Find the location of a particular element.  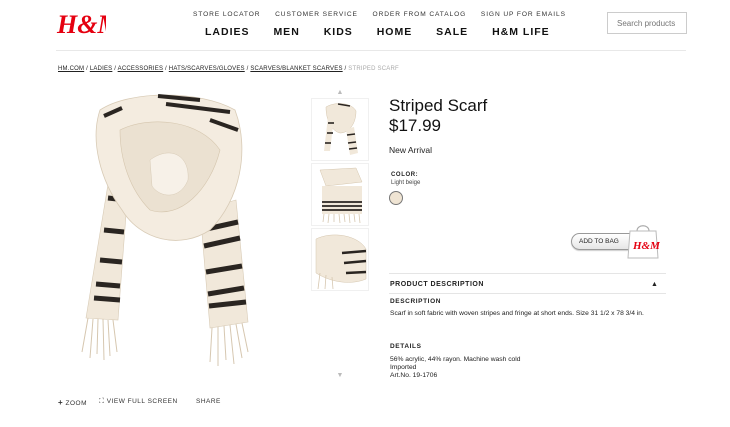

hm-logo-text: H&M is located at coordinates (81, 24).